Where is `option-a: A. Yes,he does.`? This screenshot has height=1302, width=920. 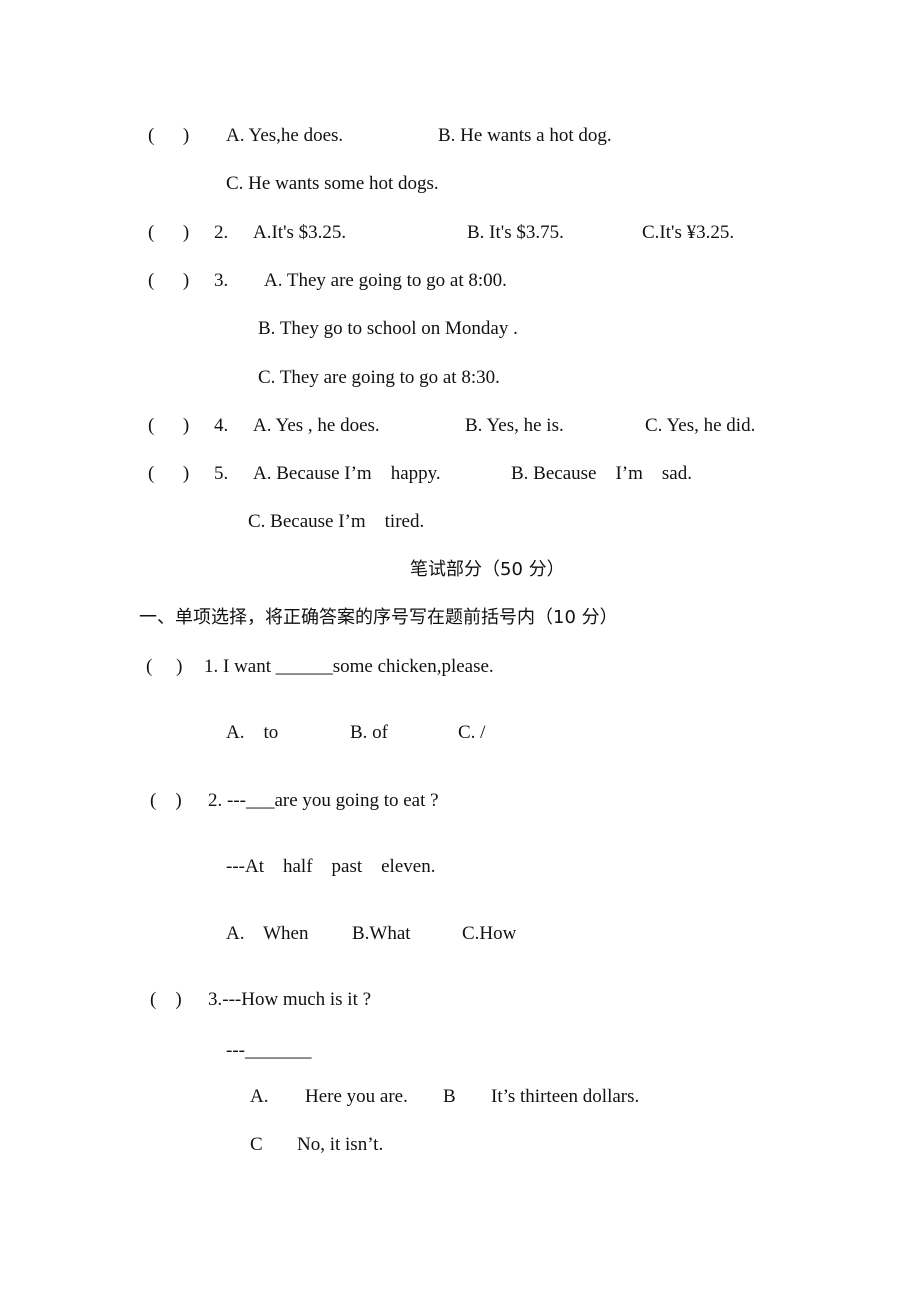
option-a: A. Yes,he does. is located at coordinates (285, 135).